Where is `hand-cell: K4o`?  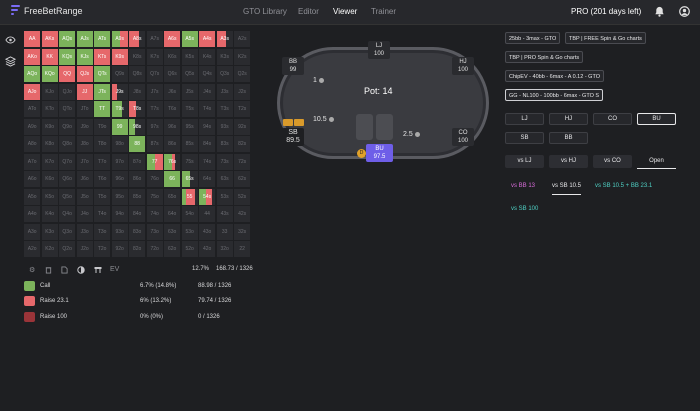
hand-cell: K4o is located at coordinates (49, 214).